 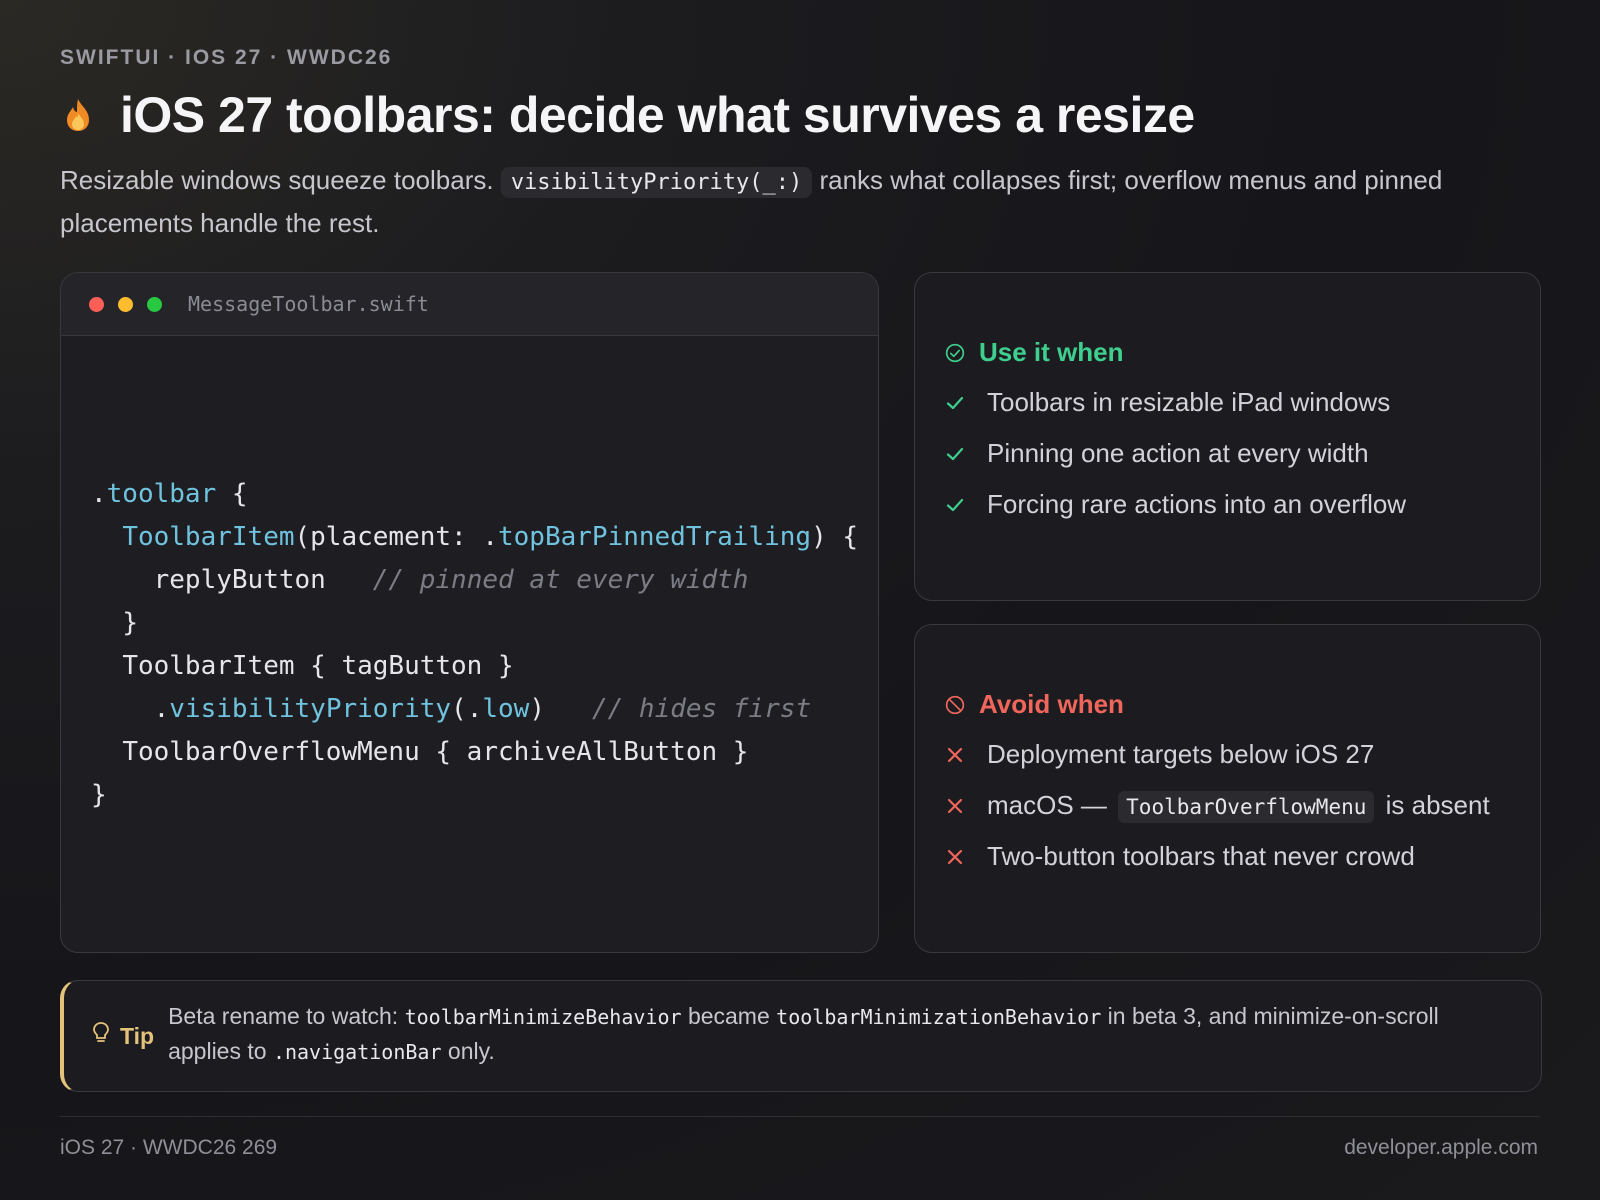 I want to click on lede-code: visibilityPriority(_:), so click(x=656, y=182).